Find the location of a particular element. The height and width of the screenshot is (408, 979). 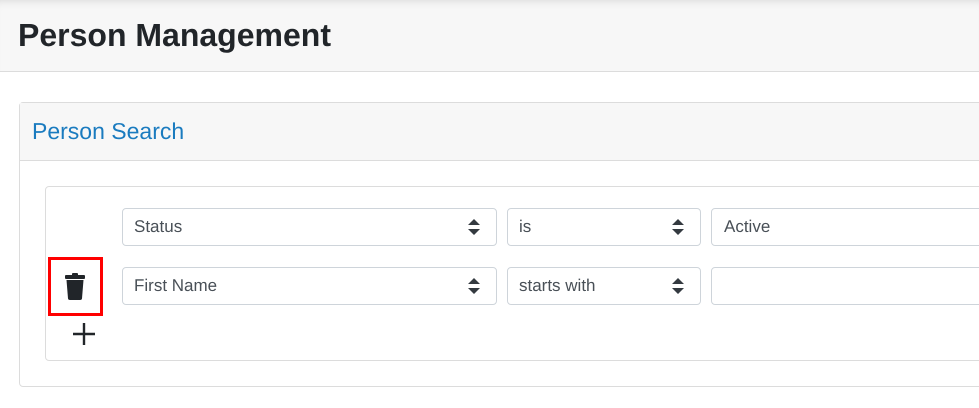

operator-select: starts with is located at coordinates (604, 286).